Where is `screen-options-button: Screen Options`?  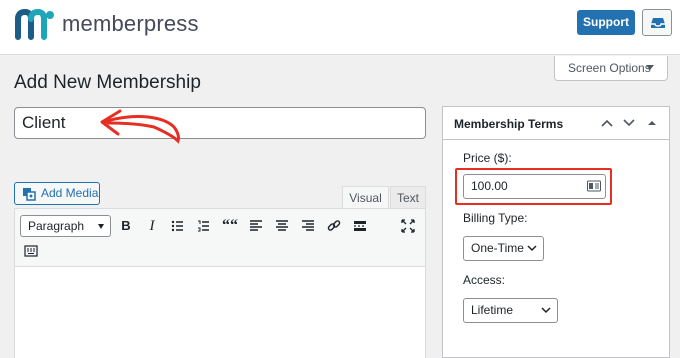
screen-options-button: Screen Options is located at coordinates (611, 68).